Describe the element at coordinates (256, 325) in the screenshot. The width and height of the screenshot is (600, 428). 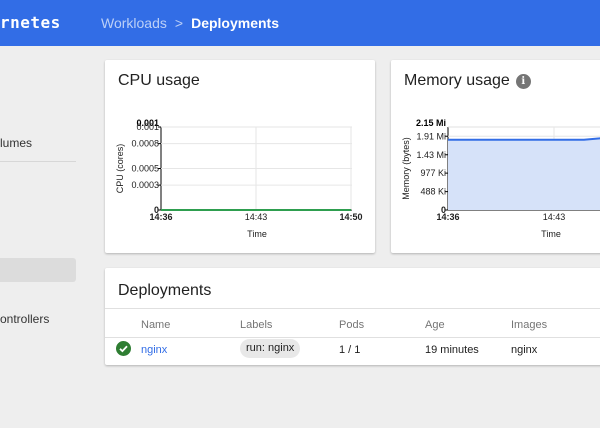
I see `column-labels: Labels` at that location.